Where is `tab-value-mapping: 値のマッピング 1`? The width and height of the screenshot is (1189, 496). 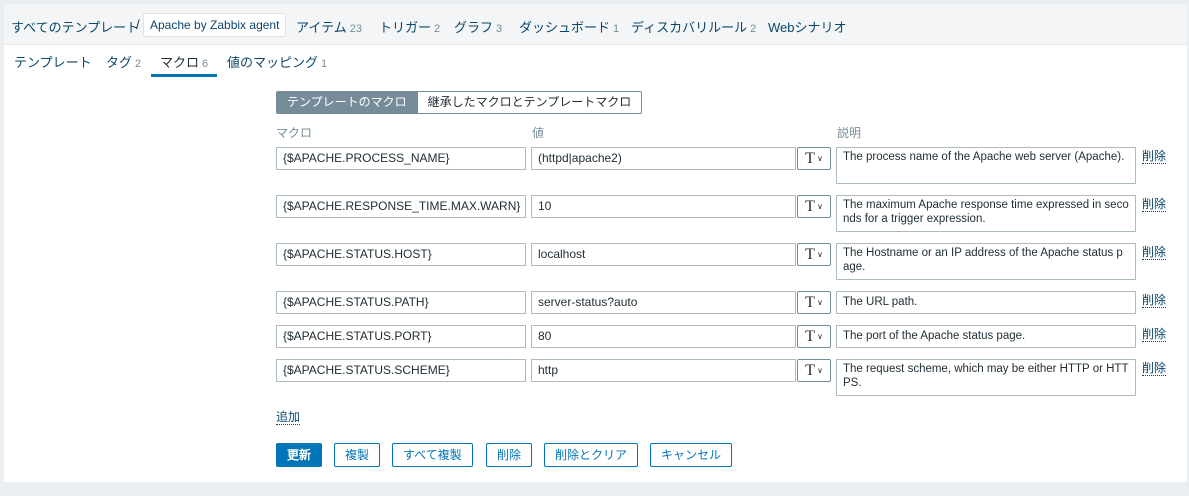
tab-value-mapping: 値のマッピング 1 is located at coordinates (277, 64).